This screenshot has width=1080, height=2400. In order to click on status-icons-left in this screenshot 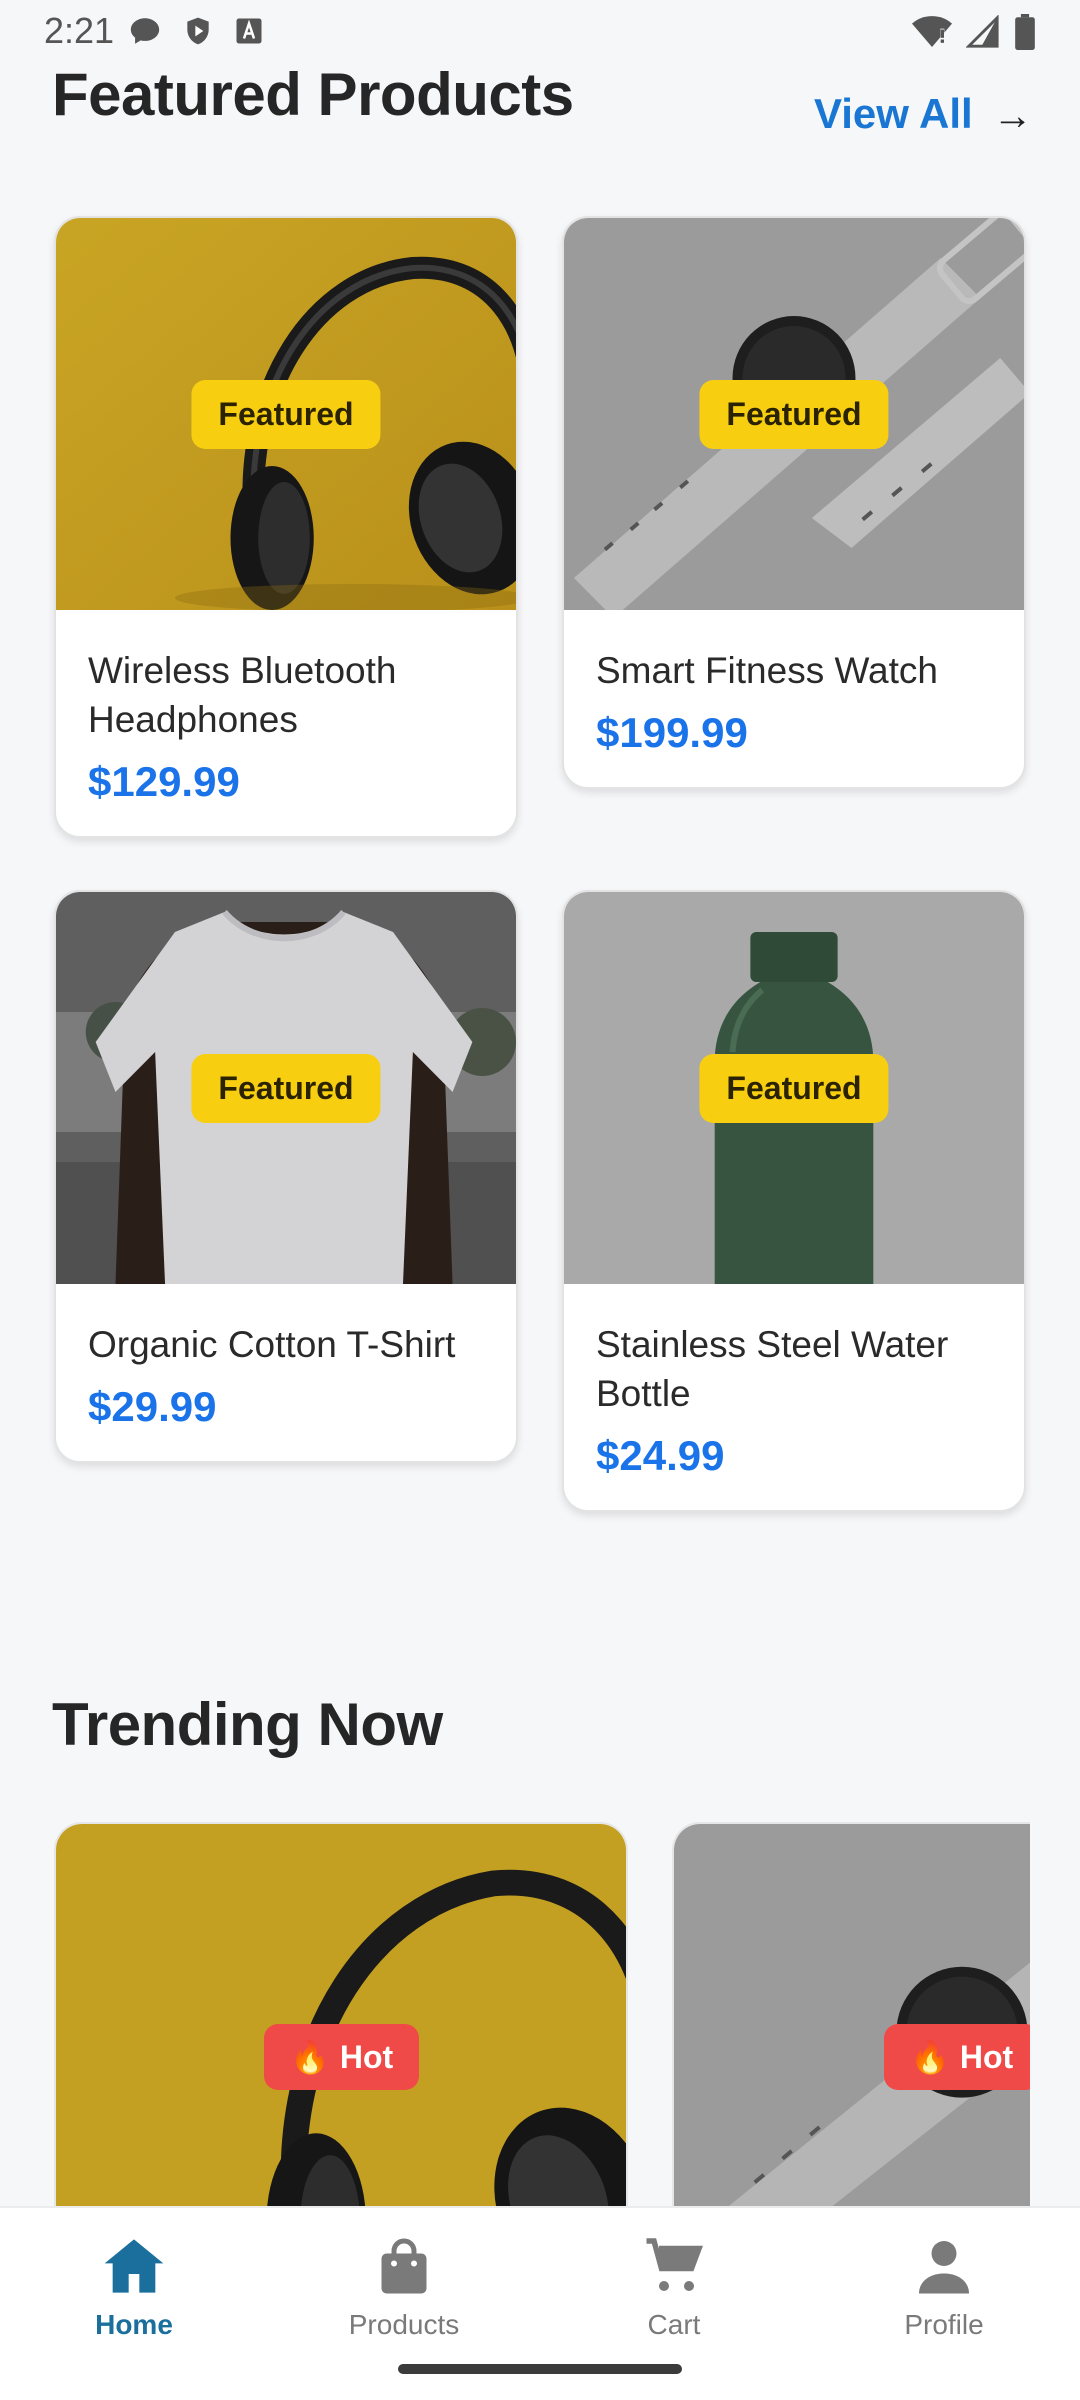, I will do `click(196, 31)`.